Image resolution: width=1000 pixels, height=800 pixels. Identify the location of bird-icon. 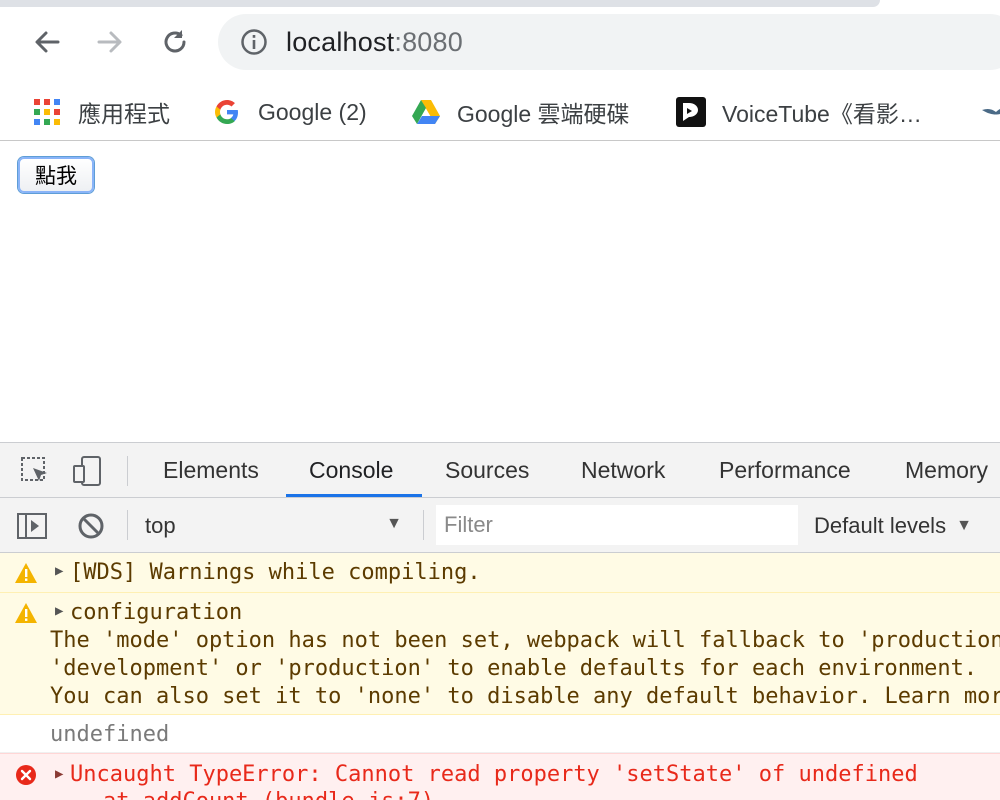
(990, 112).